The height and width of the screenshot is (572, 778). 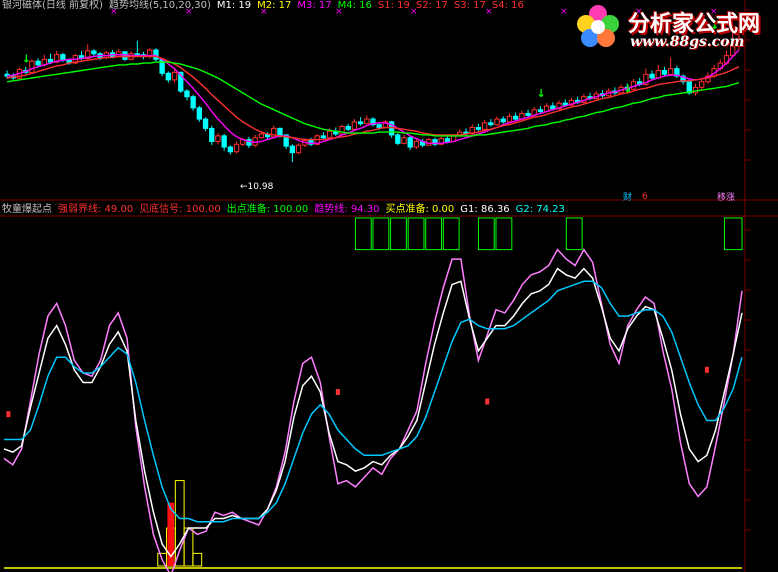 What do you see at coordinates (540, 209) in the screenshot?
I see `lower-value-6: G2: 74.23` at bounding box center [540, 209].